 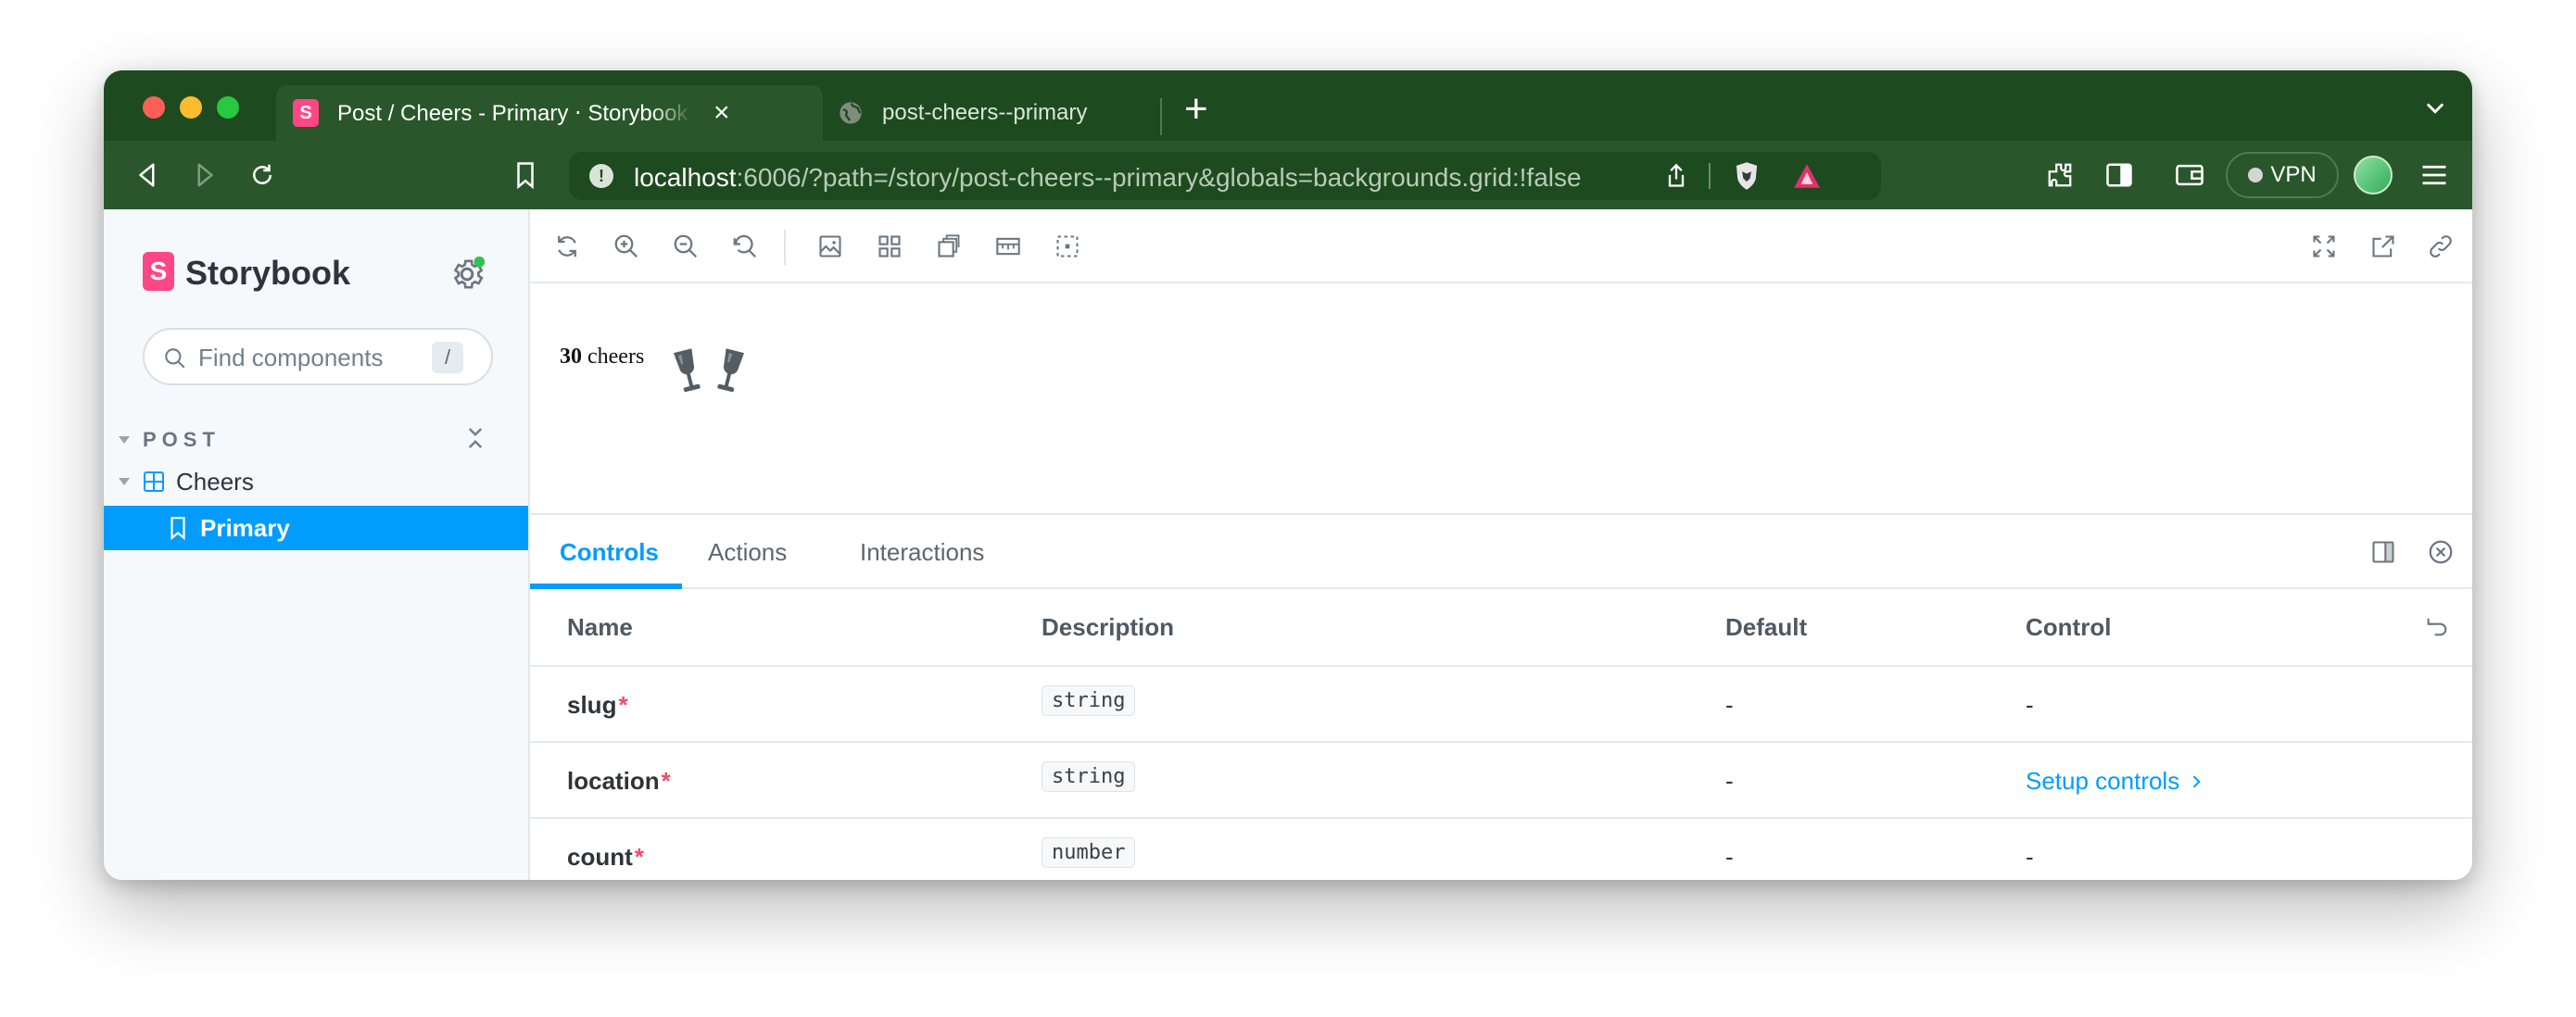 What do you see at coordinates (262, 175) in the screenshot?
I see `reload-icon` at bounding box center [262, 175].